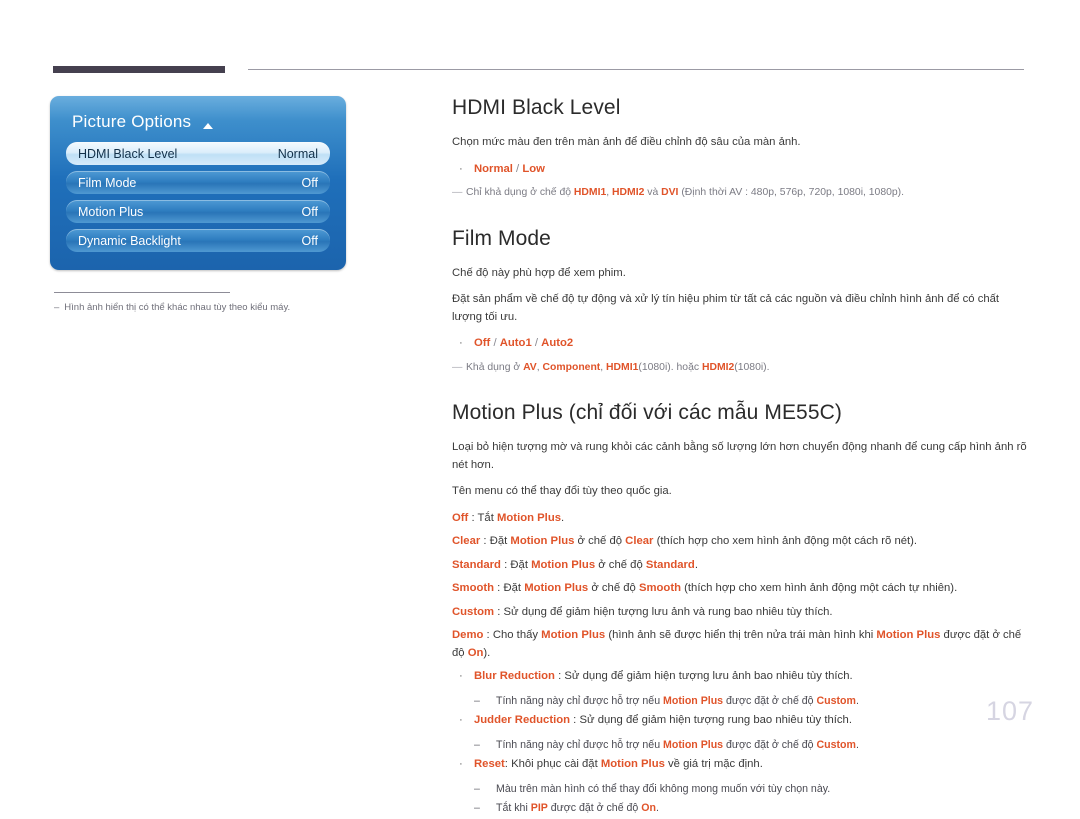  Describe the element at coordinates (540, 45) in the screenshot. I see `page-header-rules` at that location.